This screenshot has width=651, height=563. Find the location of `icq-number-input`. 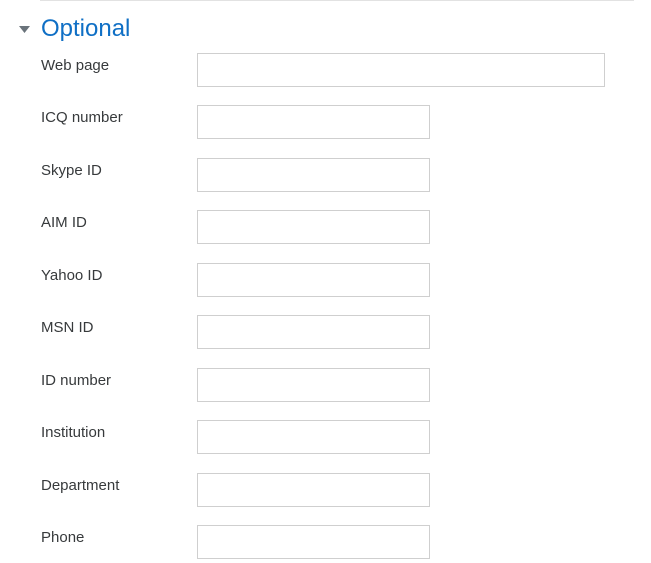

icq-number-input is located at coordinates (313, 122).